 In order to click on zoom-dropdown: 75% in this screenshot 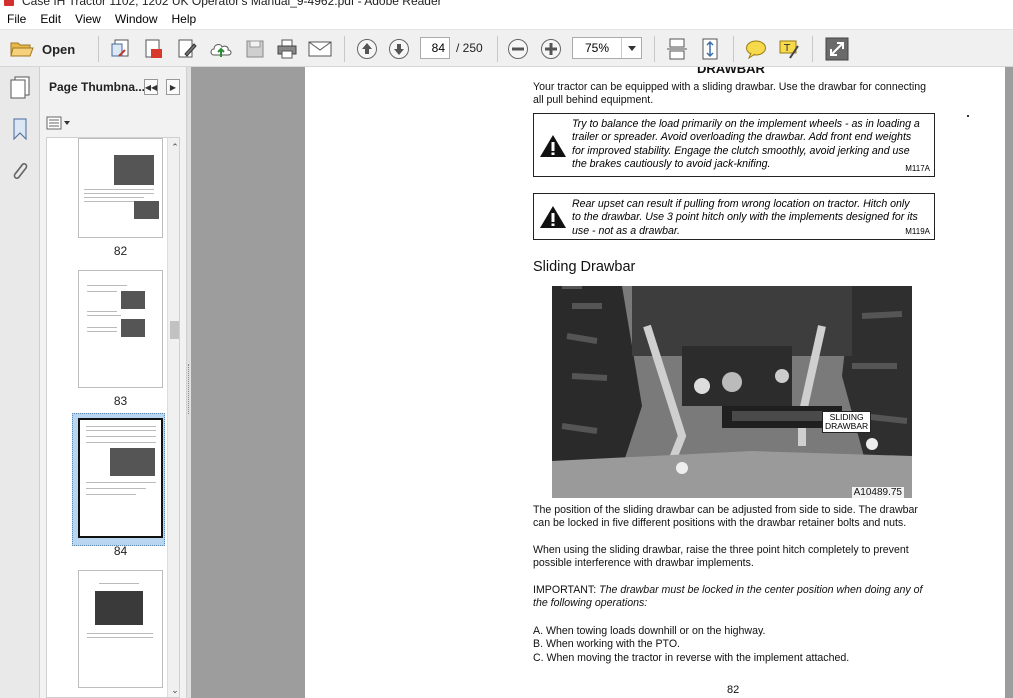, I will do `click(607, 48)`.